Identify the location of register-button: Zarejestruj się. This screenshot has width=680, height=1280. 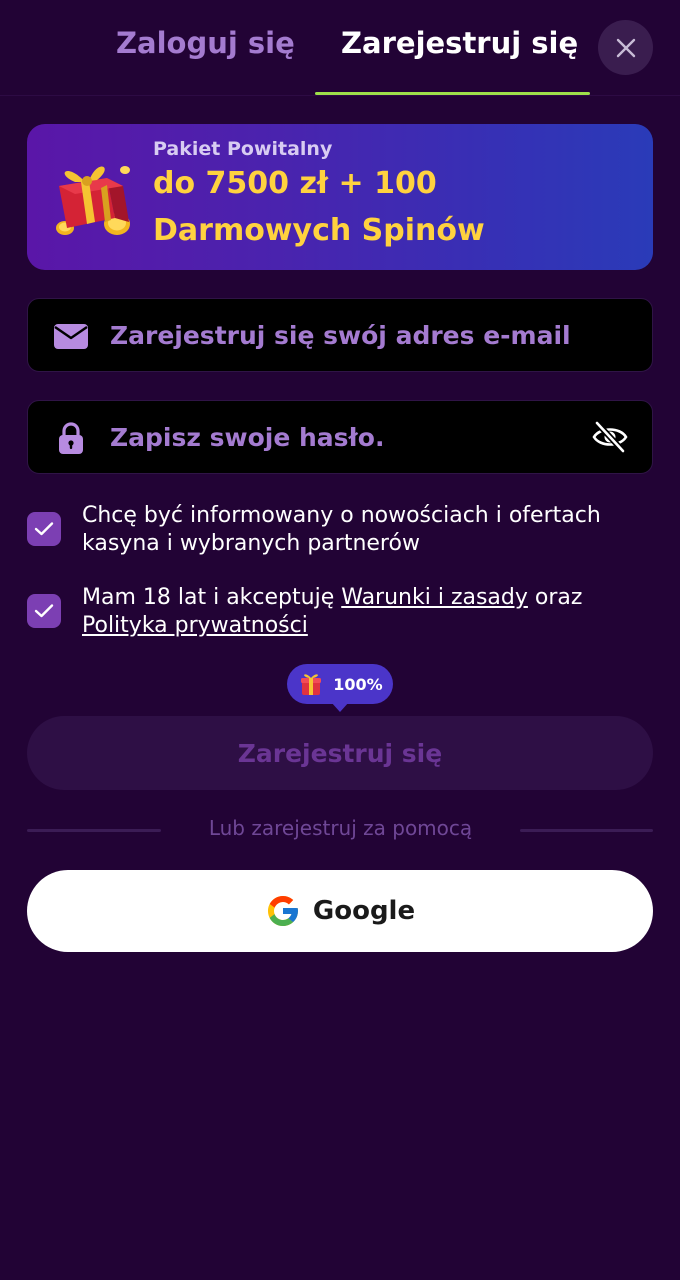
(340, 753).